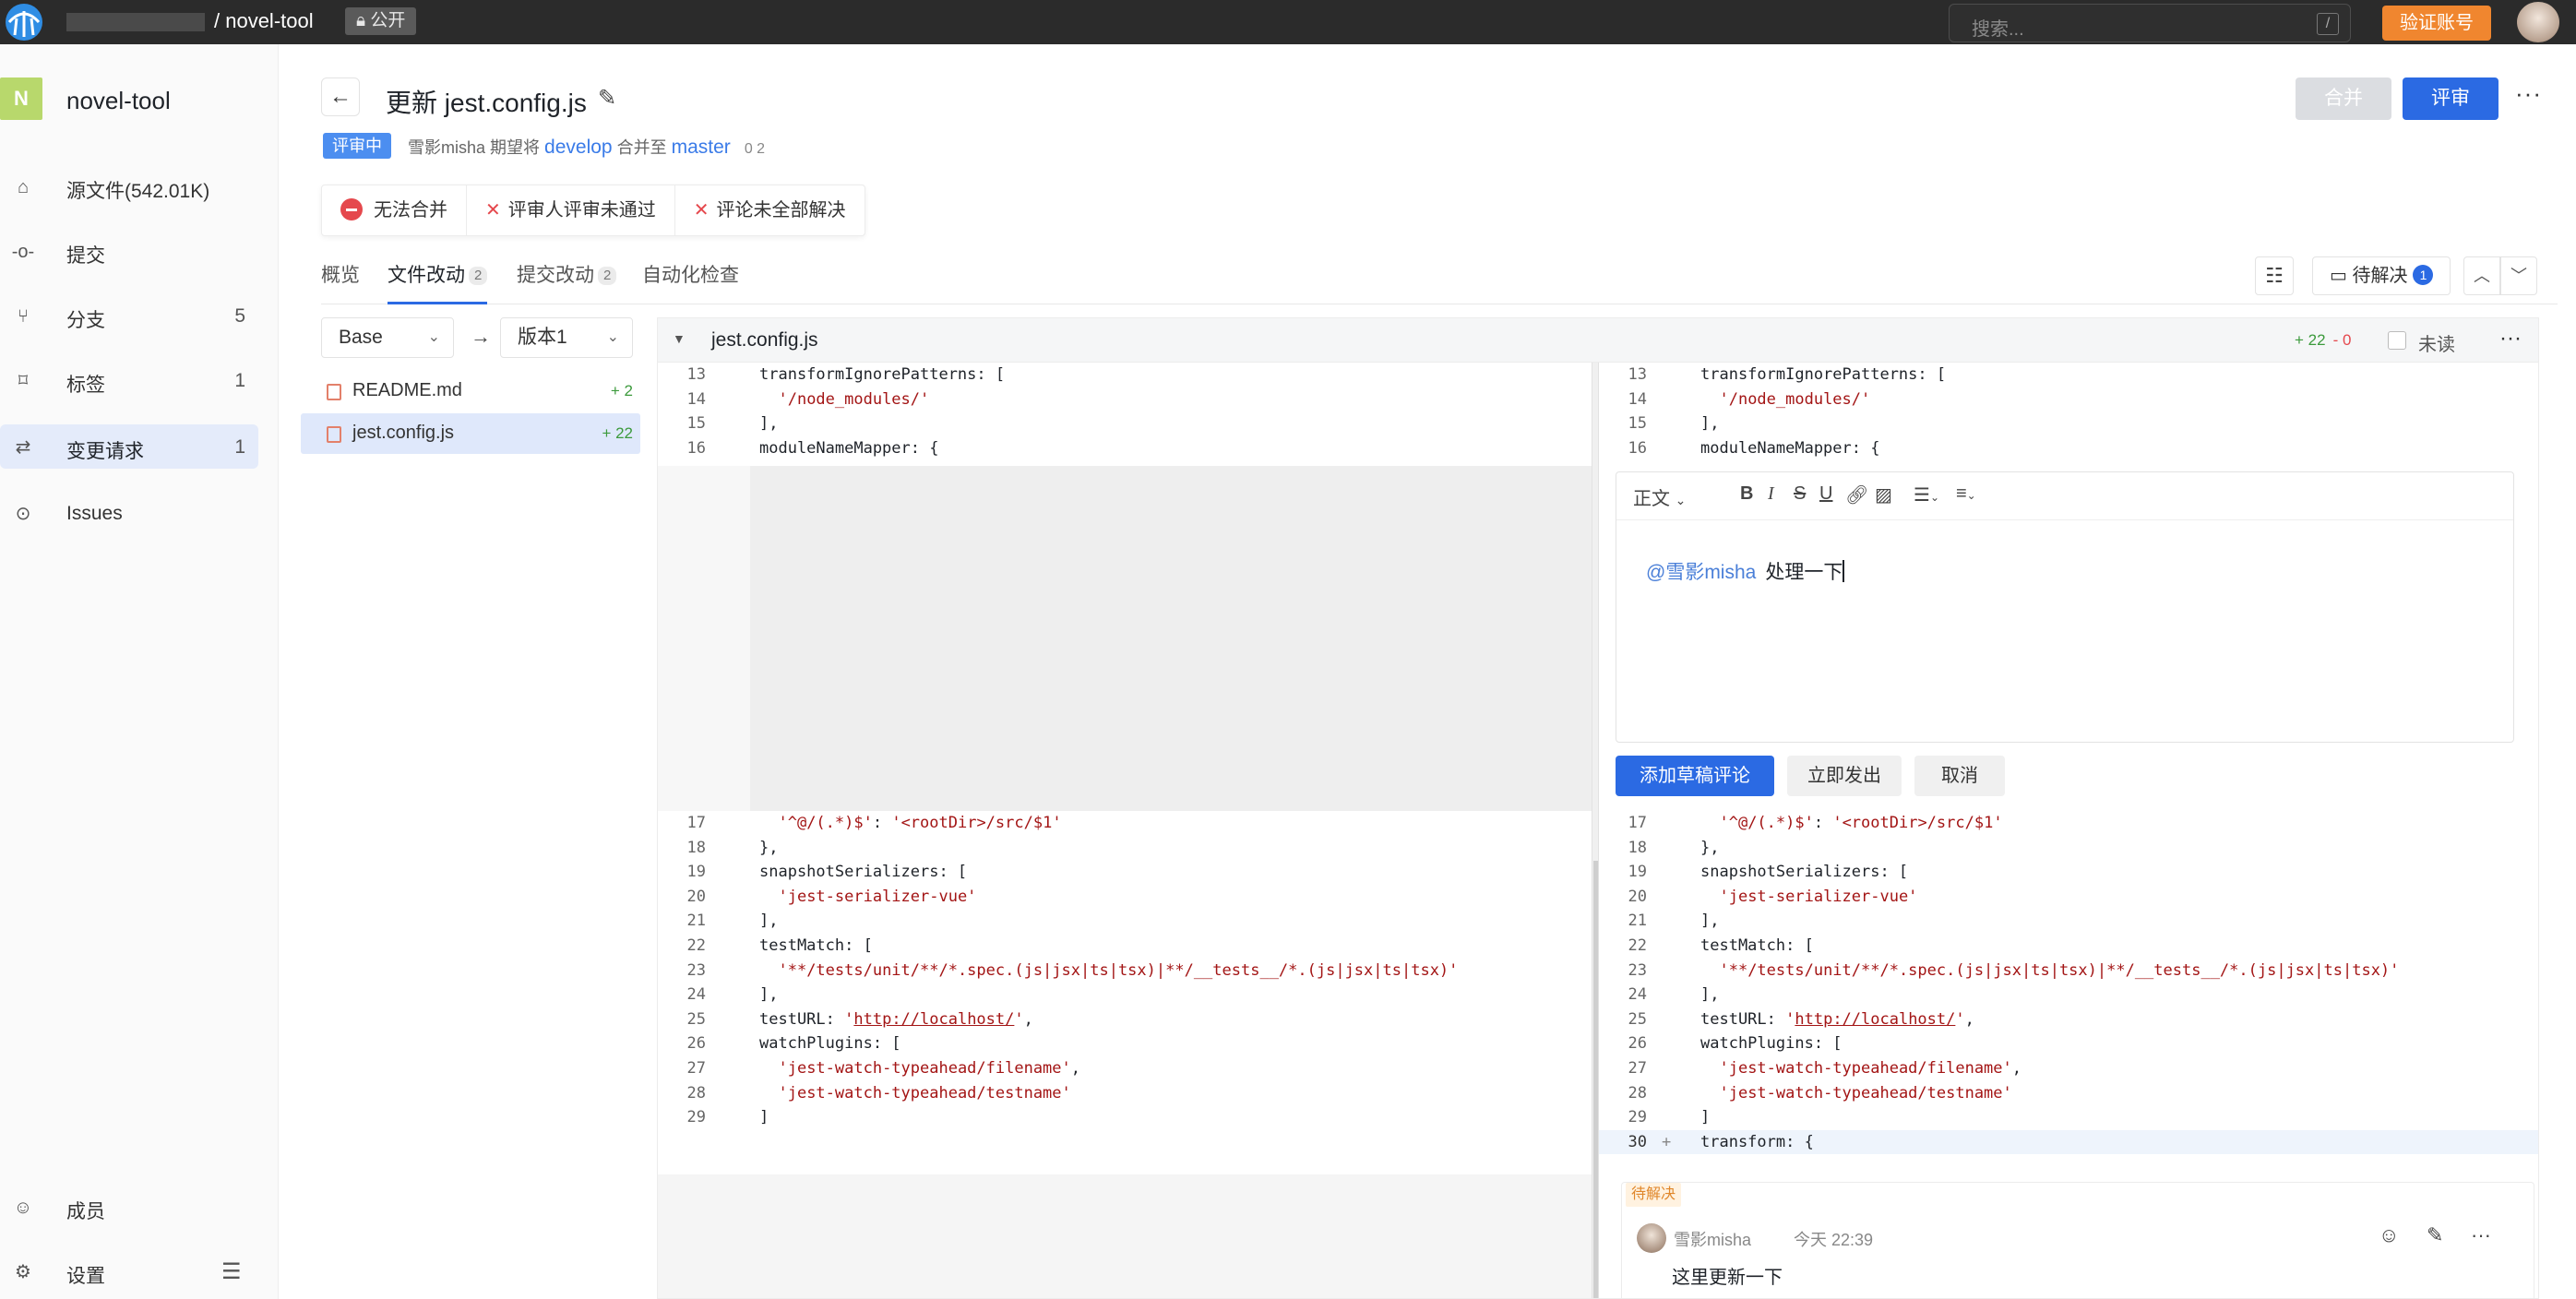 The width and height of the screenshot is (2576, 1299). Describe the element at coordinates (1625, 1142) in the screenshot. I see `line-number: 30` at that location.